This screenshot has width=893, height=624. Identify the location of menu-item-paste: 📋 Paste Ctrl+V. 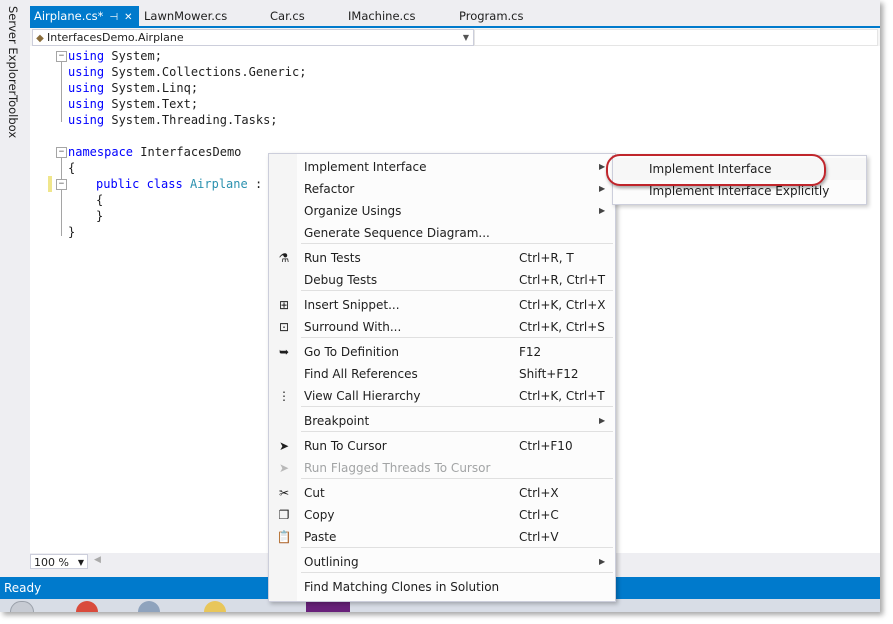
(442, 537).